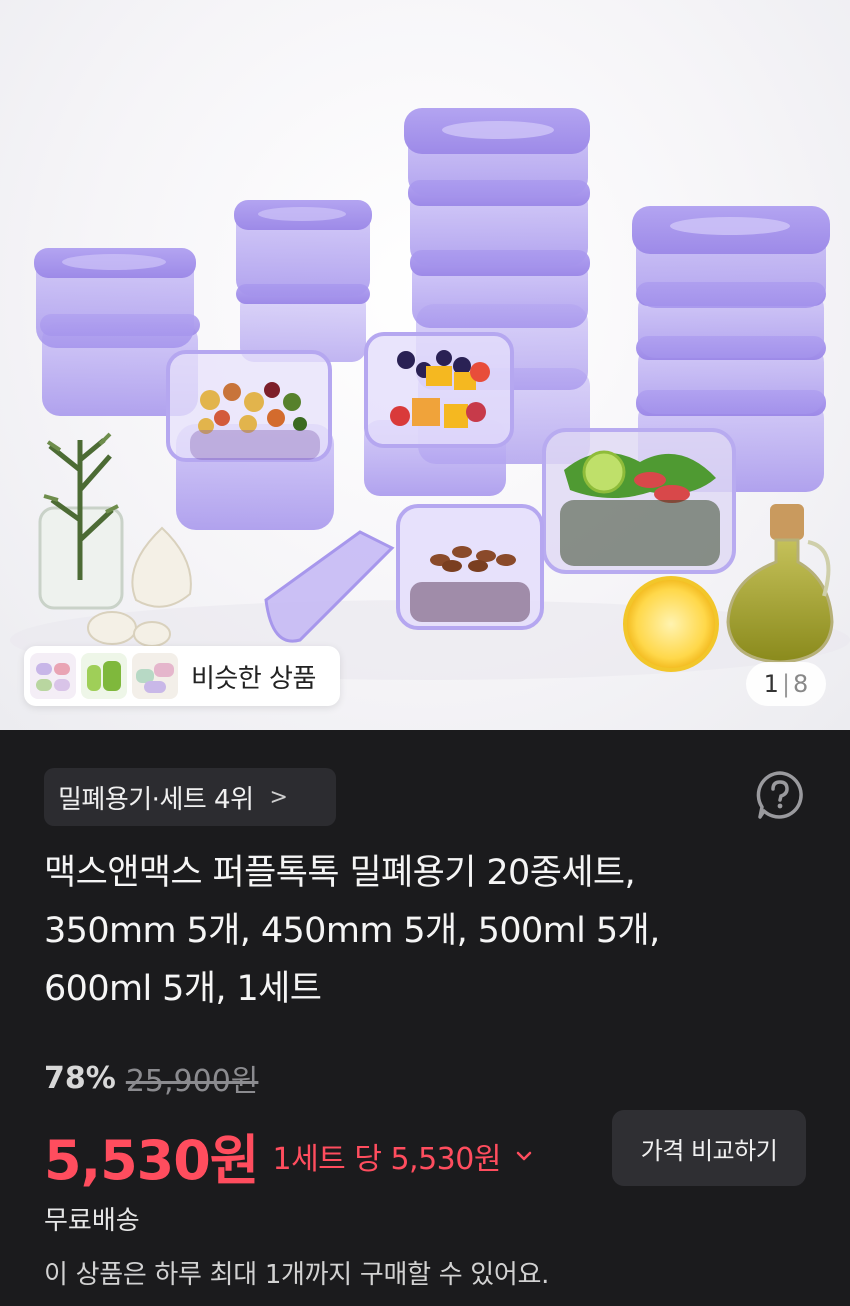 The width and height of the screenshot is (850, 1306). I want to click on price-row: 5,530원 1세트 당 5,530원, so click(289, 1155).